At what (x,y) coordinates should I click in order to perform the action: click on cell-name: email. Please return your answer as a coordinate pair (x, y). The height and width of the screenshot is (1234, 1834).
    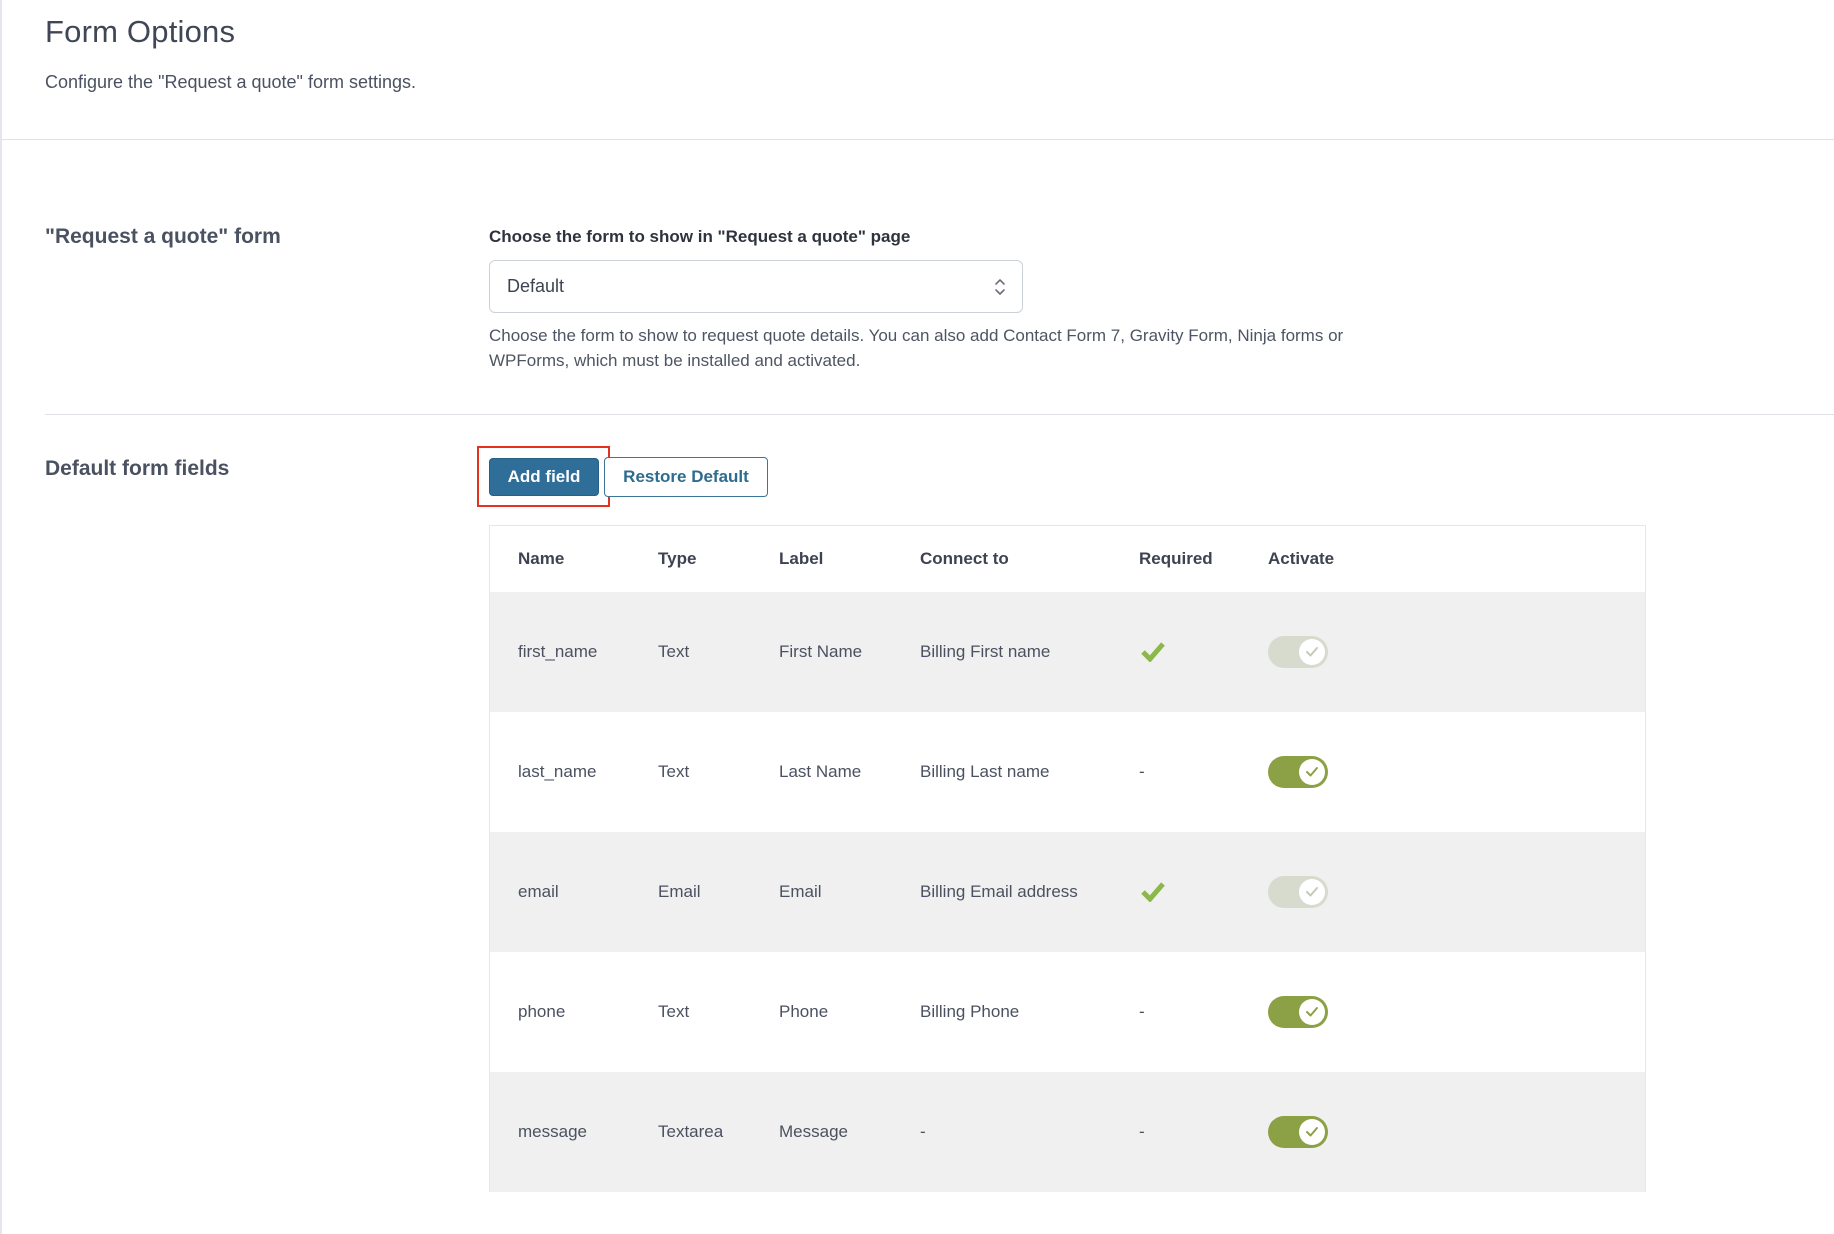
    Looking at the image, I should click on (538, 891).